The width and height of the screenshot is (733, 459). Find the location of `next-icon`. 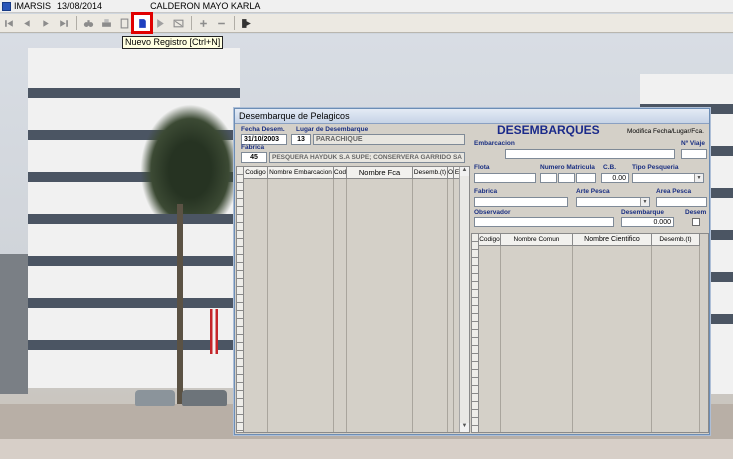

next-icon is located at coordinates (45, 23).